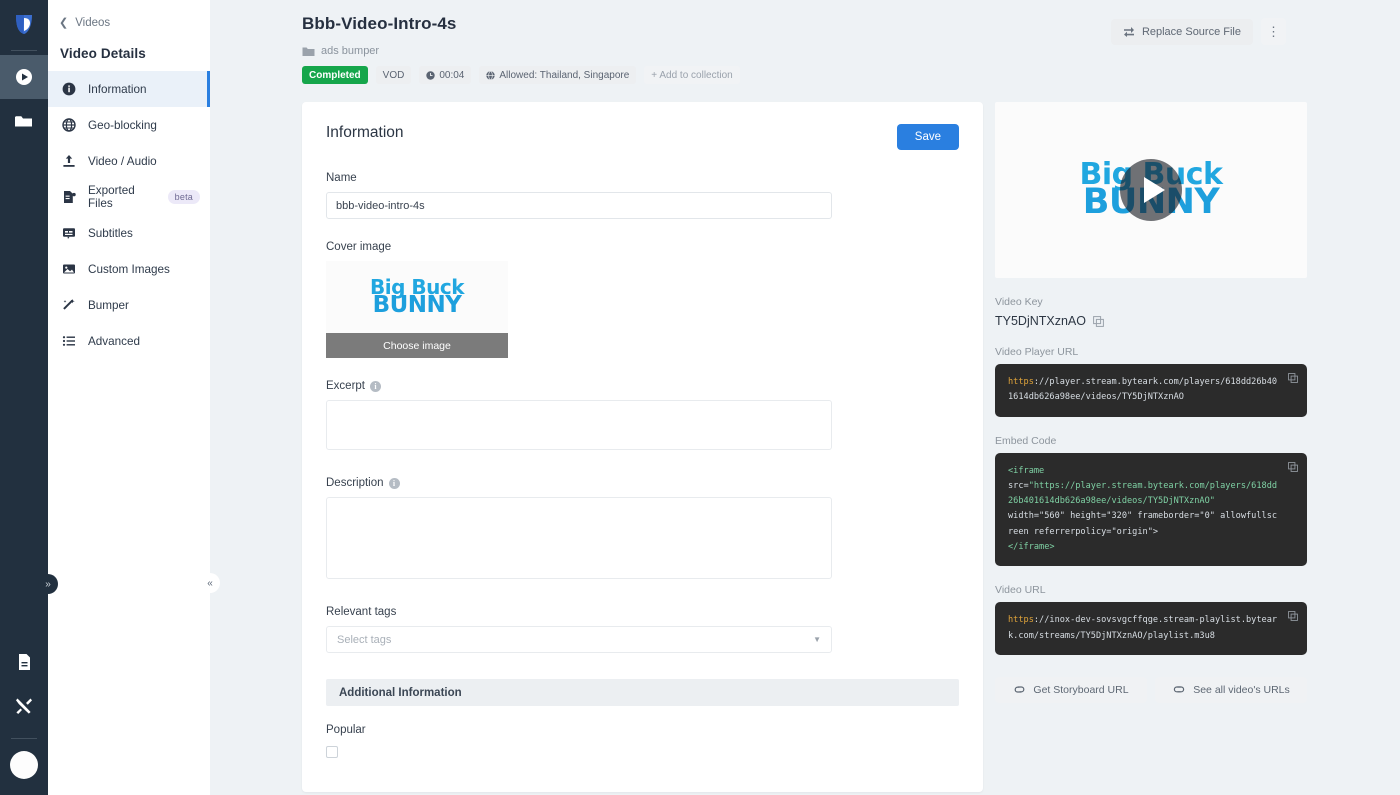 Image resolution: width=1400 pixels, height=795 pixels. I want to click on replace-source-file-button: Replace Source File, so click(1181, 31).